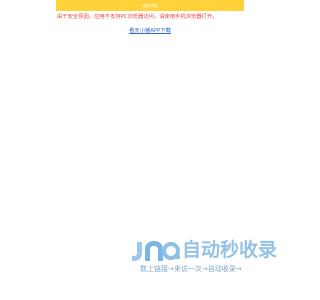  I want to click on auto-index-logo: 自动秒收录 数上链接→来访一次→自动收录→, so click(206, 259).